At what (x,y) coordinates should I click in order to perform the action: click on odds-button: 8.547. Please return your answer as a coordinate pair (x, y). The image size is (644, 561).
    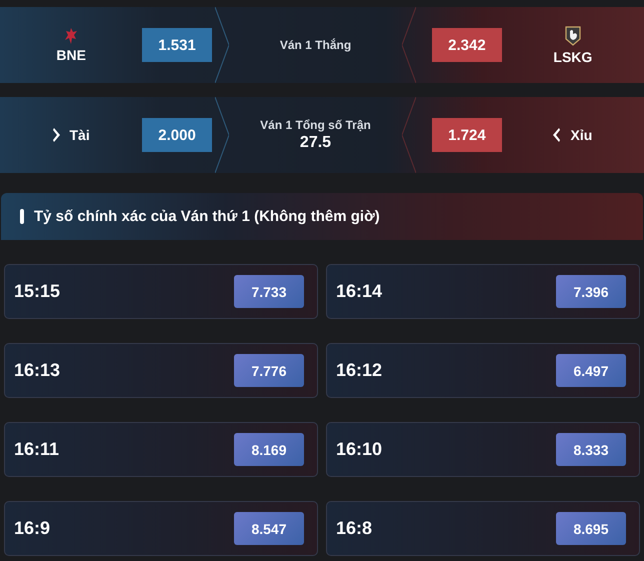
    Looking at the image, I should click on (269, 528).